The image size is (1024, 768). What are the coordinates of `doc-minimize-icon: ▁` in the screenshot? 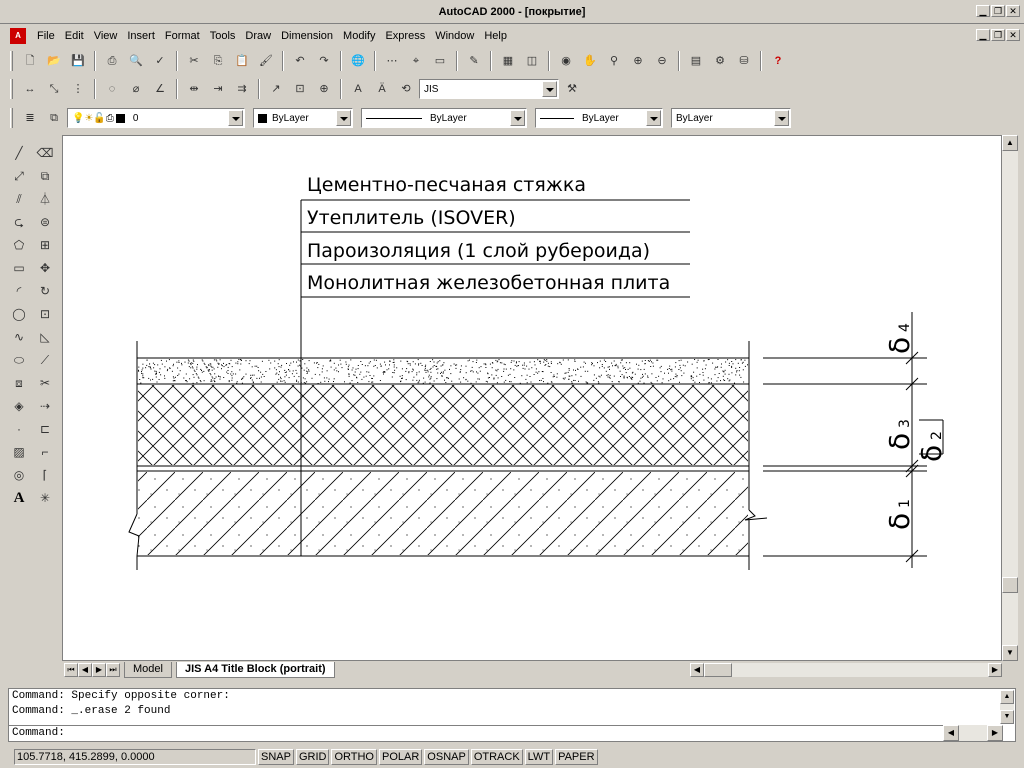 It's located at (983, 35).